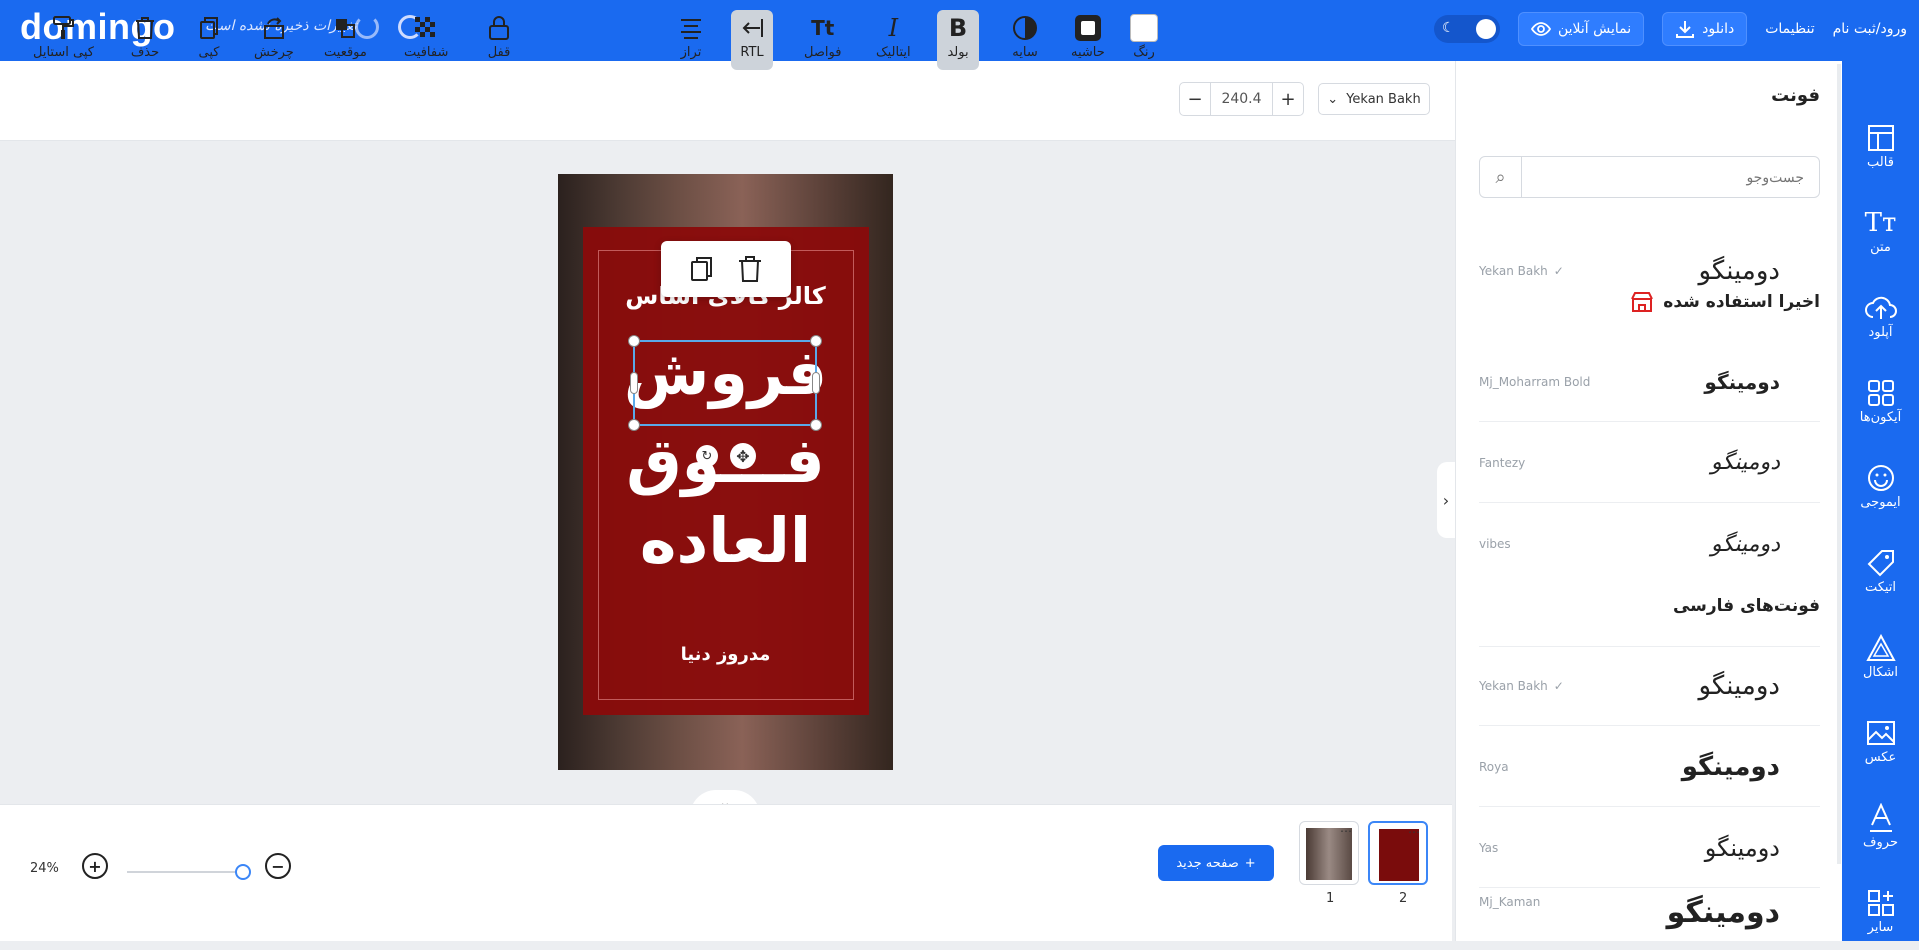 The height and width of the screenshot is (950, 1919). Describe the element at coordinates (725, 460) in the screenshot. I see `poster-line-2: فـــوق` at that location.